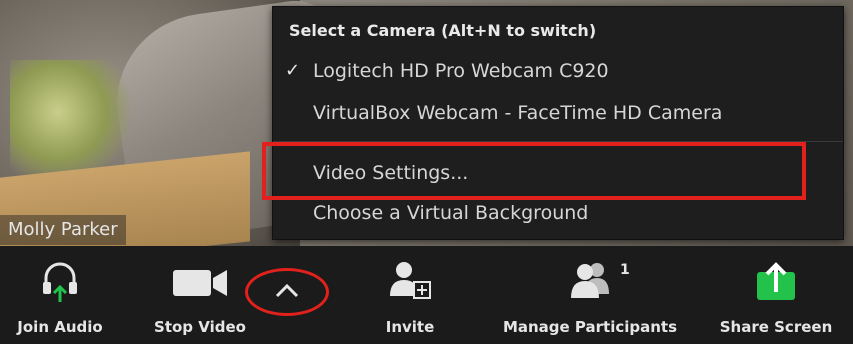  Describe the element at coordinates (518, 113) in the screenshot. I see `camera-option-label: VirtualBox Webcam - FaceTime HD Camera` at that location.